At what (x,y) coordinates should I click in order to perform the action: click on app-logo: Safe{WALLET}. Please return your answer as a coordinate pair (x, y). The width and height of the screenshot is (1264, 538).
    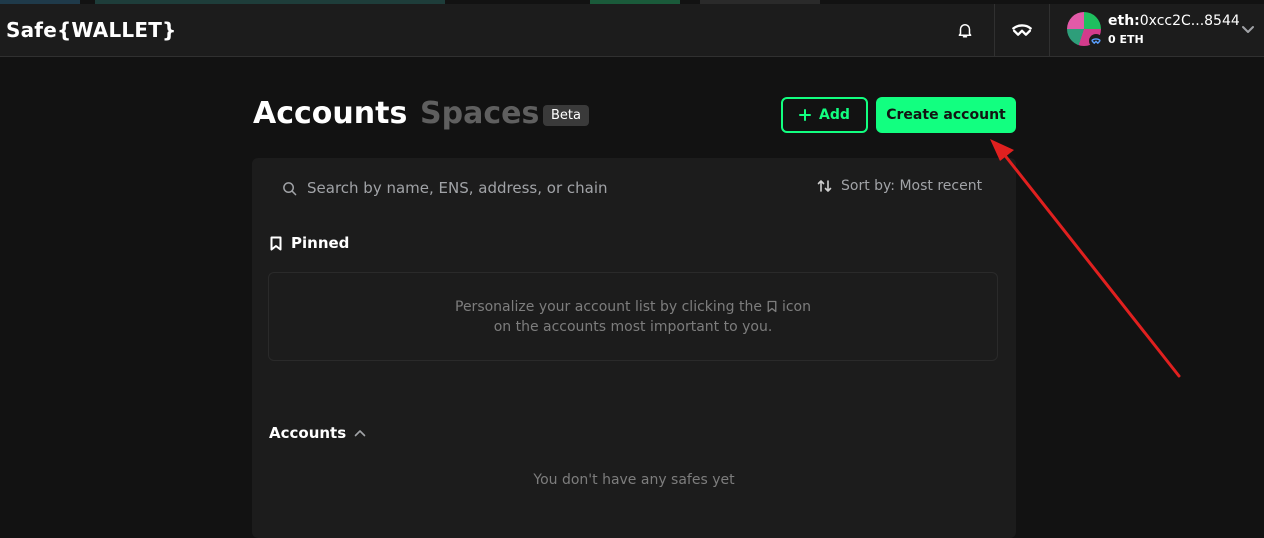
    Looking at the image, I should click on (91, 30).